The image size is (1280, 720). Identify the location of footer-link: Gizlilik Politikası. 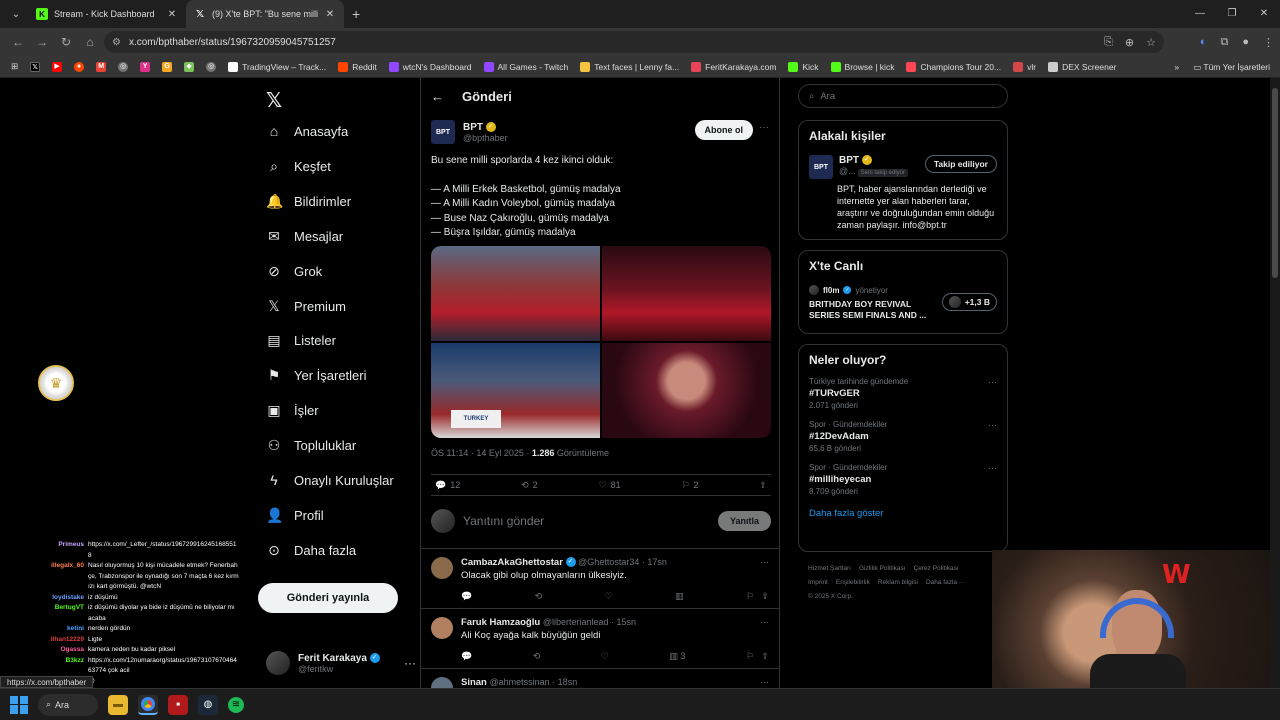
(882, 568).